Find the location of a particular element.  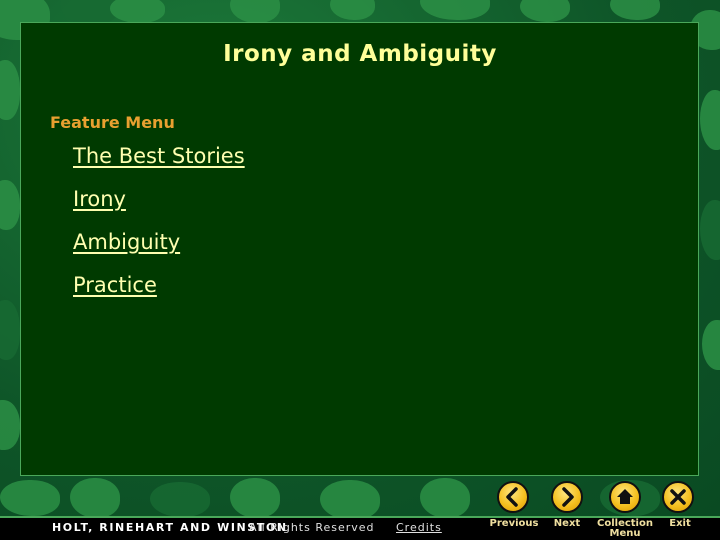

chevron-left-icon is located at coordinates (512, 497).